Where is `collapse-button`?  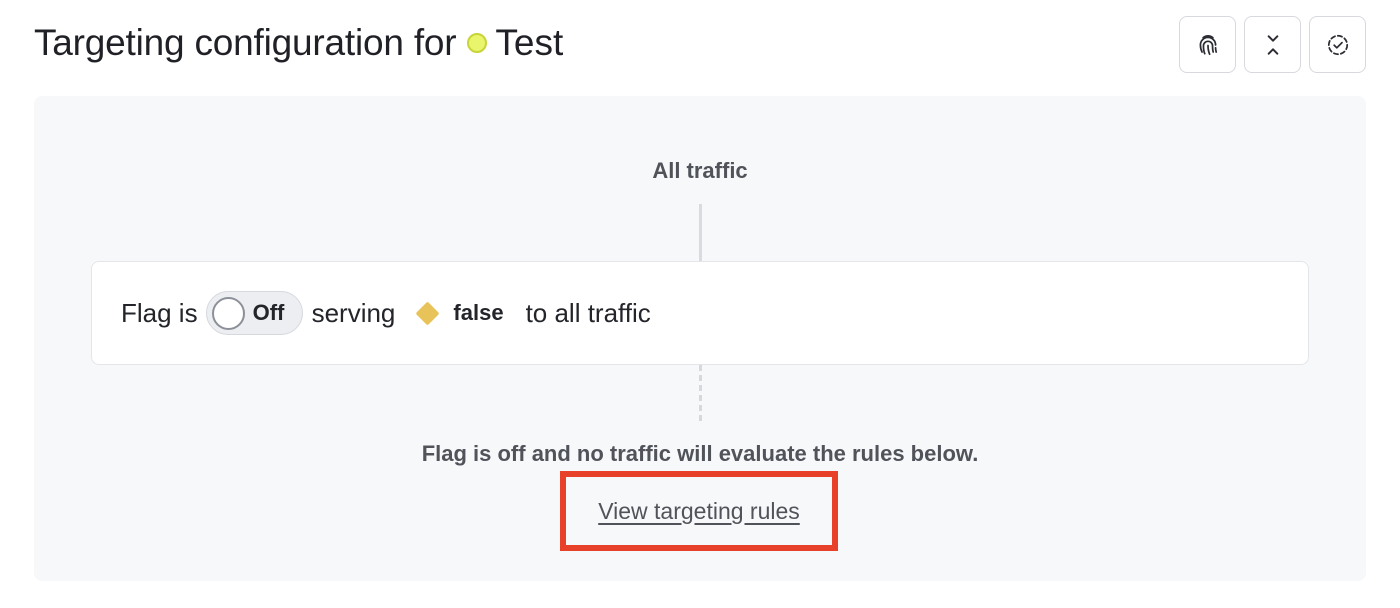 collapse-button is located at coordinates (1272, 44).